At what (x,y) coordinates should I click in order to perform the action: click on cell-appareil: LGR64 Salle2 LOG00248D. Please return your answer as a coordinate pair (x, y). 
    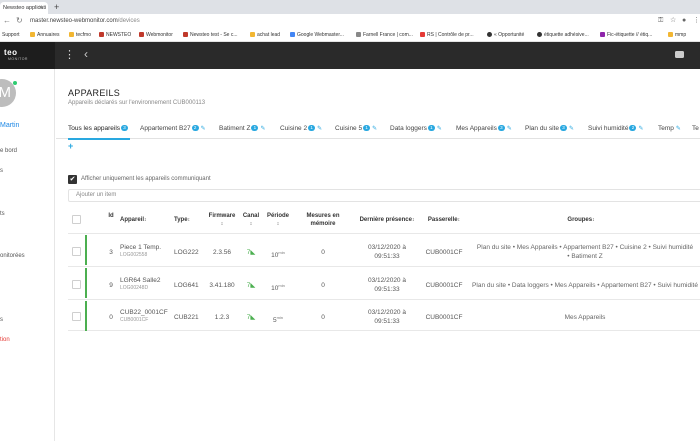
    Looking at the image, I should click on (140, 284).